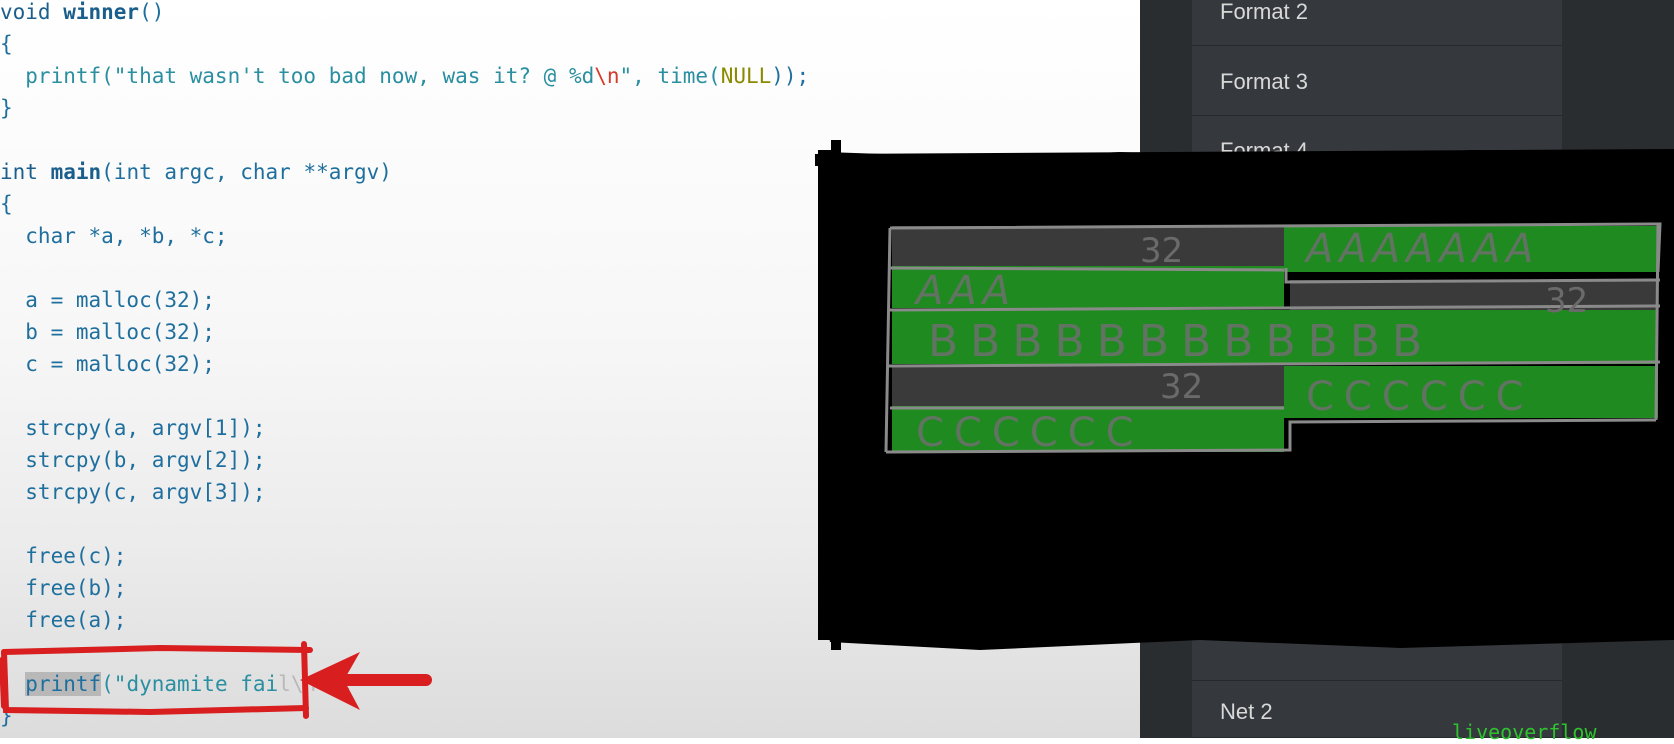 This screenshot has width=1674, height=744. What do you see at coordinates (964, 291) in the screenshot?
I see `chunk-a-letters: AAA` at bounding box center [964, 291].